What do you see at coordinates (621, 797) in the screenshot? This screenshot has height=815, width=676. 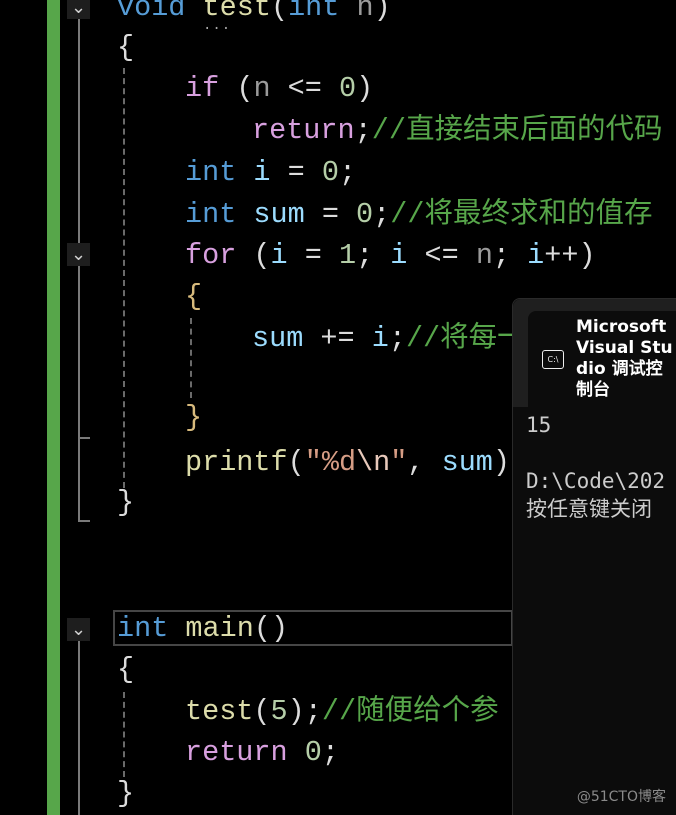 I see `watermark: @51CTO博客` at bounding box center [621, 797].